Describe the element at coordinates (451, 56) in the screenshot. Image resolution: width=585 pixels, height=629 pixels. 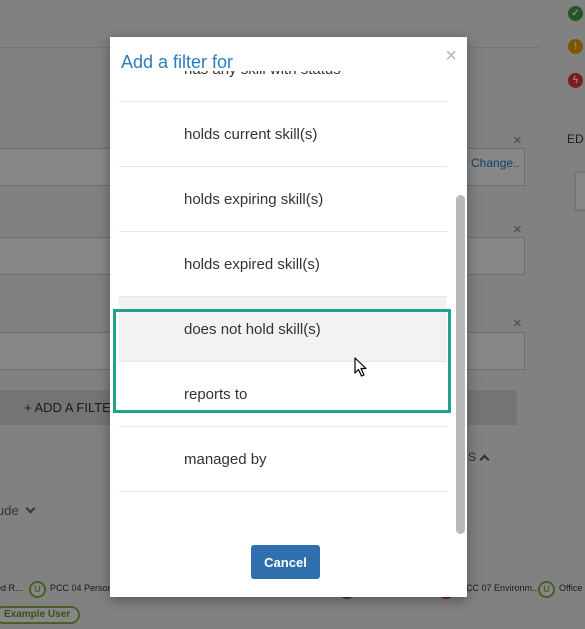
I see `close-icon: ×` at that location.